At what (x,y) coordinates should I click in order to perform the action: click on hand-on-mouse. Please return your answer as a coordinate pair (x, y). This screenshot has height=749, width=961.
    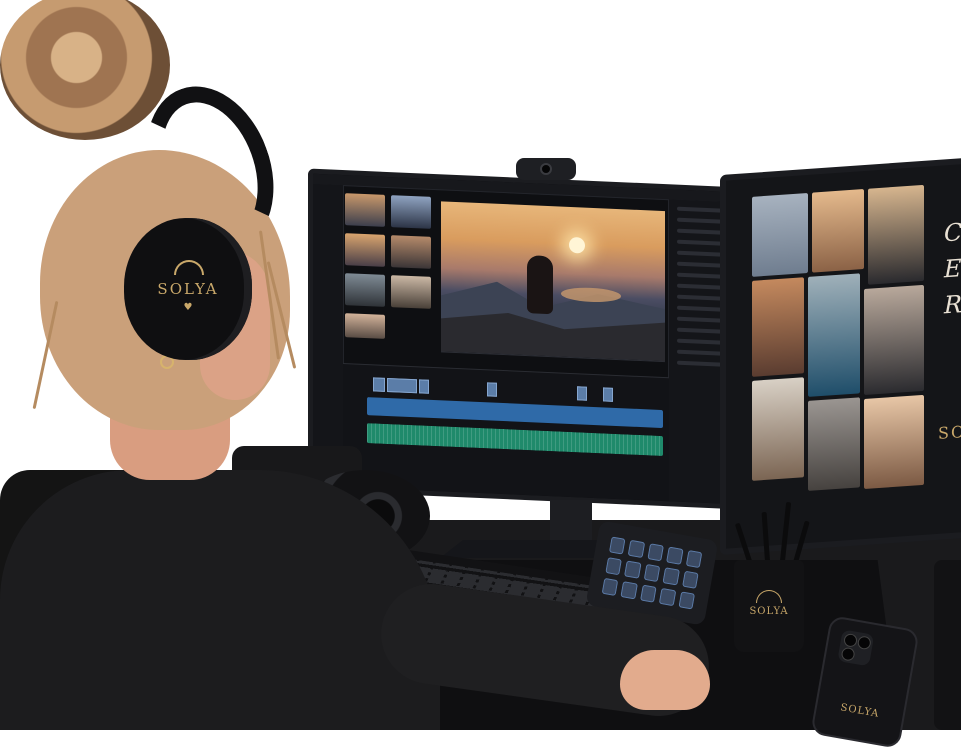
    Looking at the image, I should click on (665, 680).